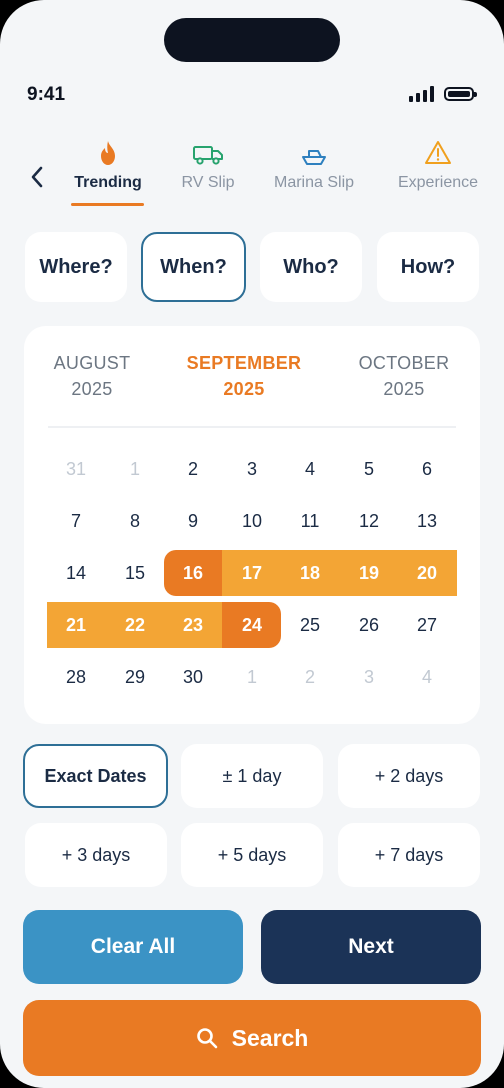  Describe the element at coordinates (208, 182) in the screenshot. I see `tab-label: RV Slip` at that location.